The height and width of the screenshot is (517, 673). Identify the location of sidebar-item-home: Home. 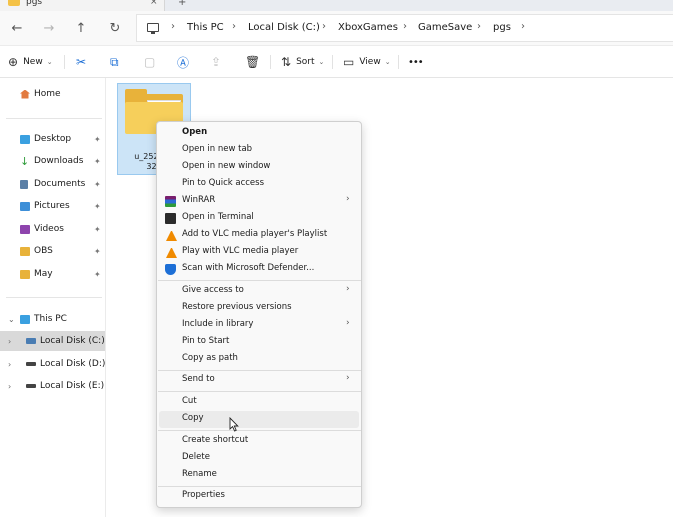
(52, 94).